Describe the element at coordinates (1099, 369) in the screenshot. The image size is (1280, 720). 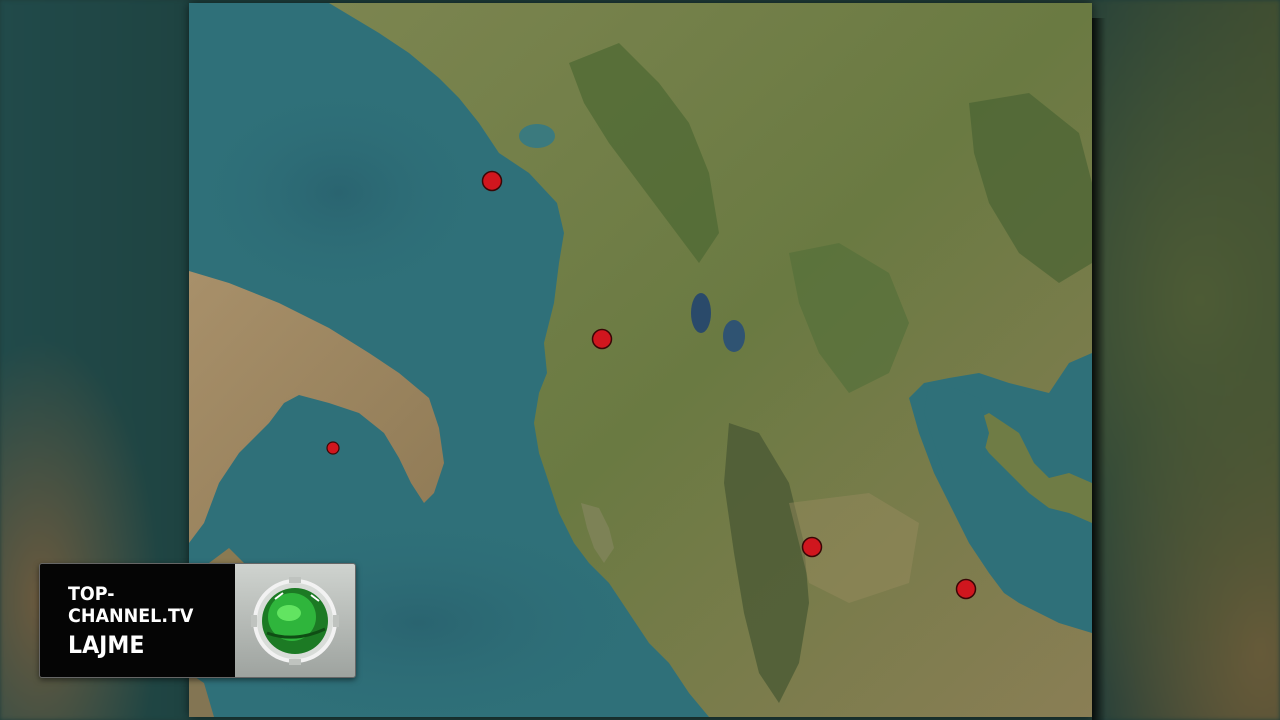
I see `map-edge-shadow` at that location.